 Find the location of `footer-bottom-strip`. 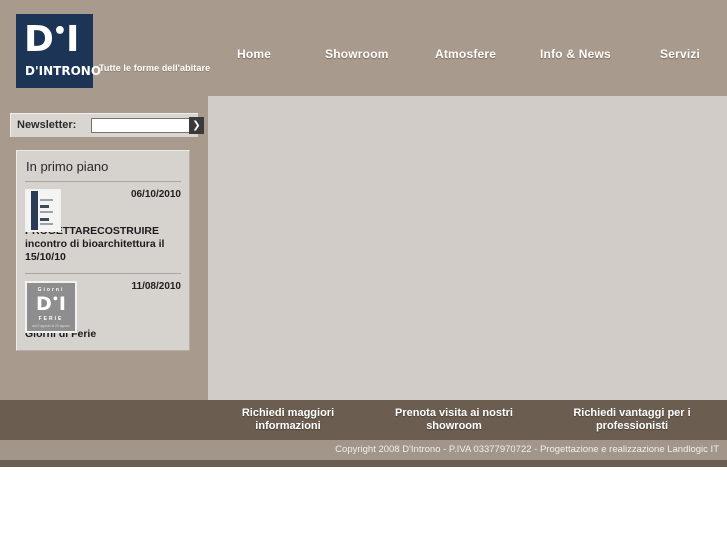

footer-bottom-strip is located at coordinates (363, 463).